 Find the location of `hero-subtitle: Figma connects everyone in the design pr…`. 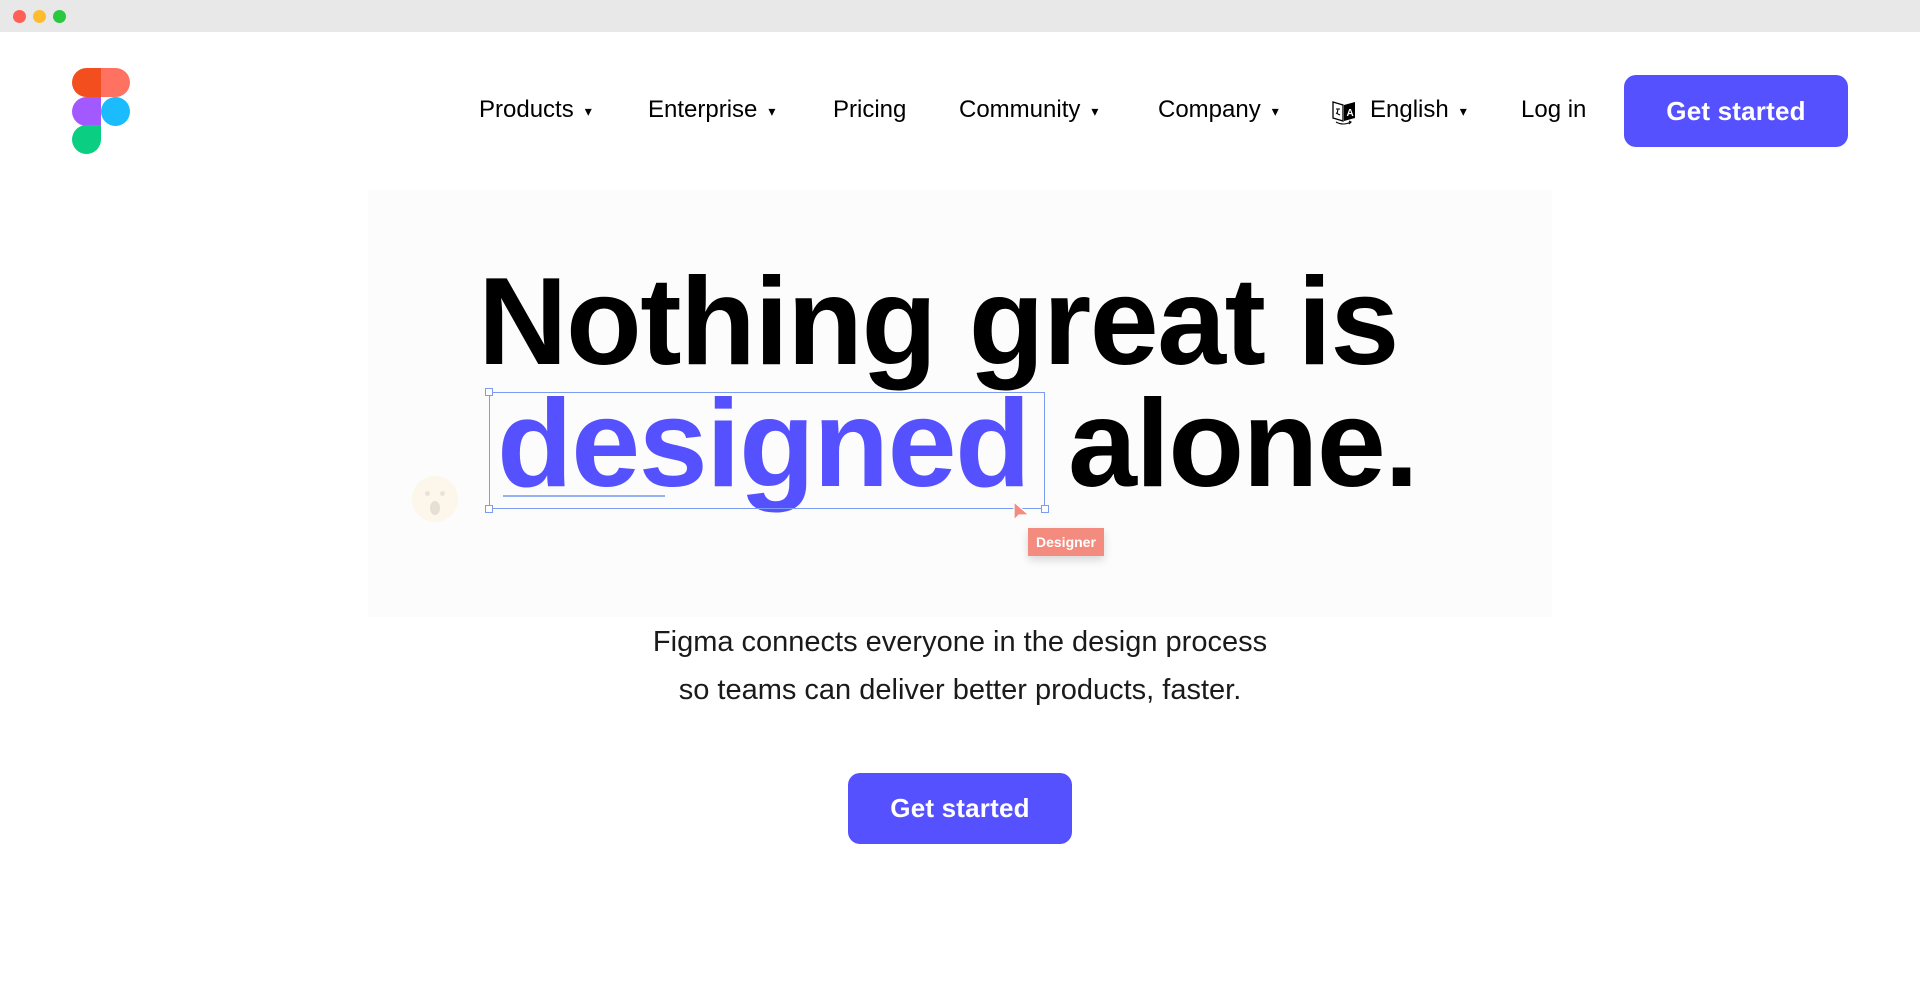

hero-subtitle: Figma connects everyone in the design pr… is located at coordinates (960, 666).